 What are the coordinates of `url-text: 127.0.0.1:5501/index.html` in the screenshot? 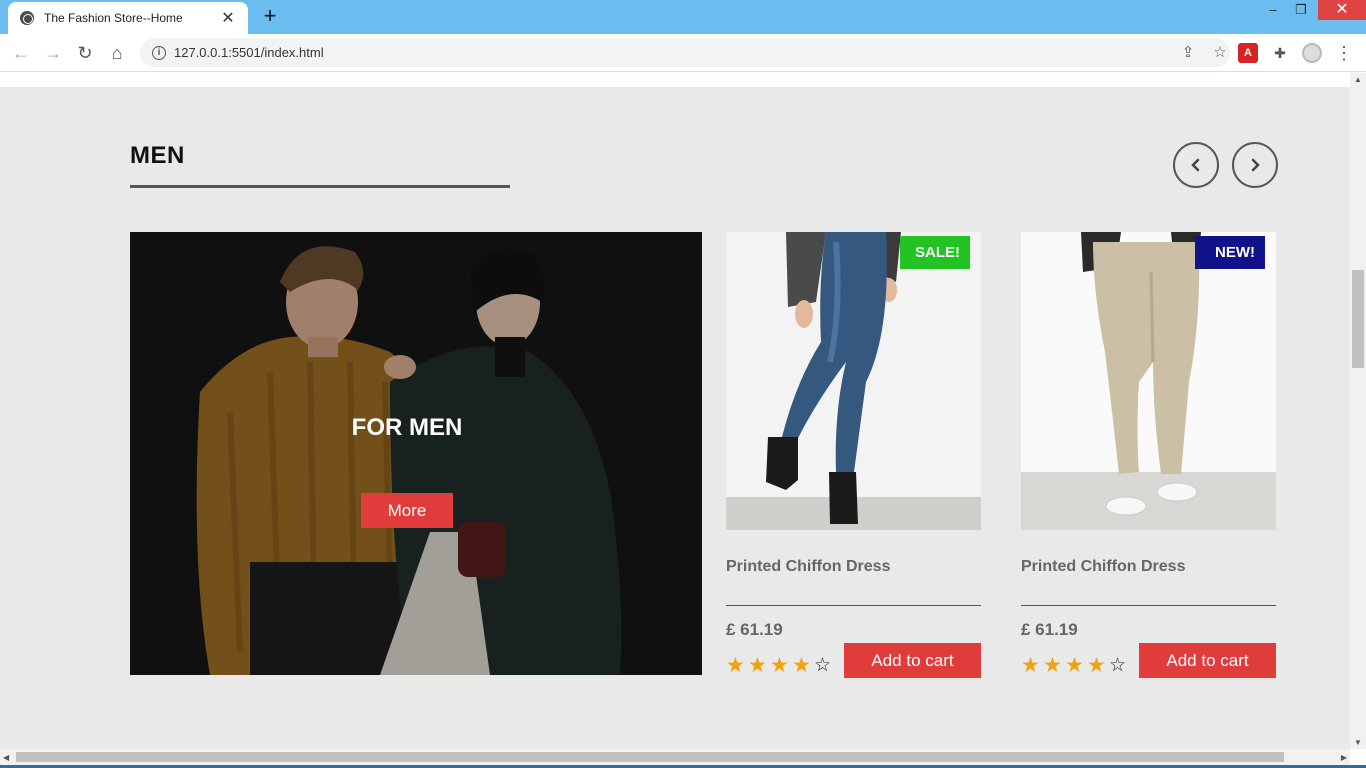 It's located at (670, 52).